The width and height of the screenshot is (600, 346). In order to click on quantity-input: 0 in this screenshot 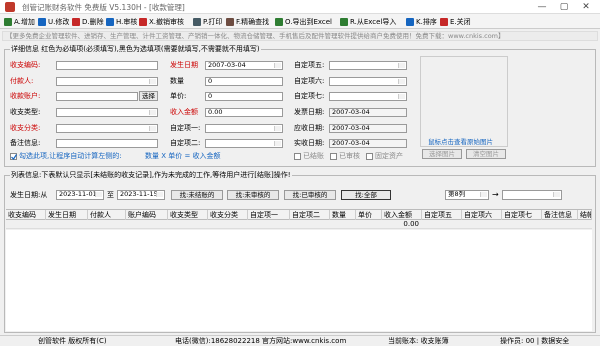, I will do `click(244, 81)`.